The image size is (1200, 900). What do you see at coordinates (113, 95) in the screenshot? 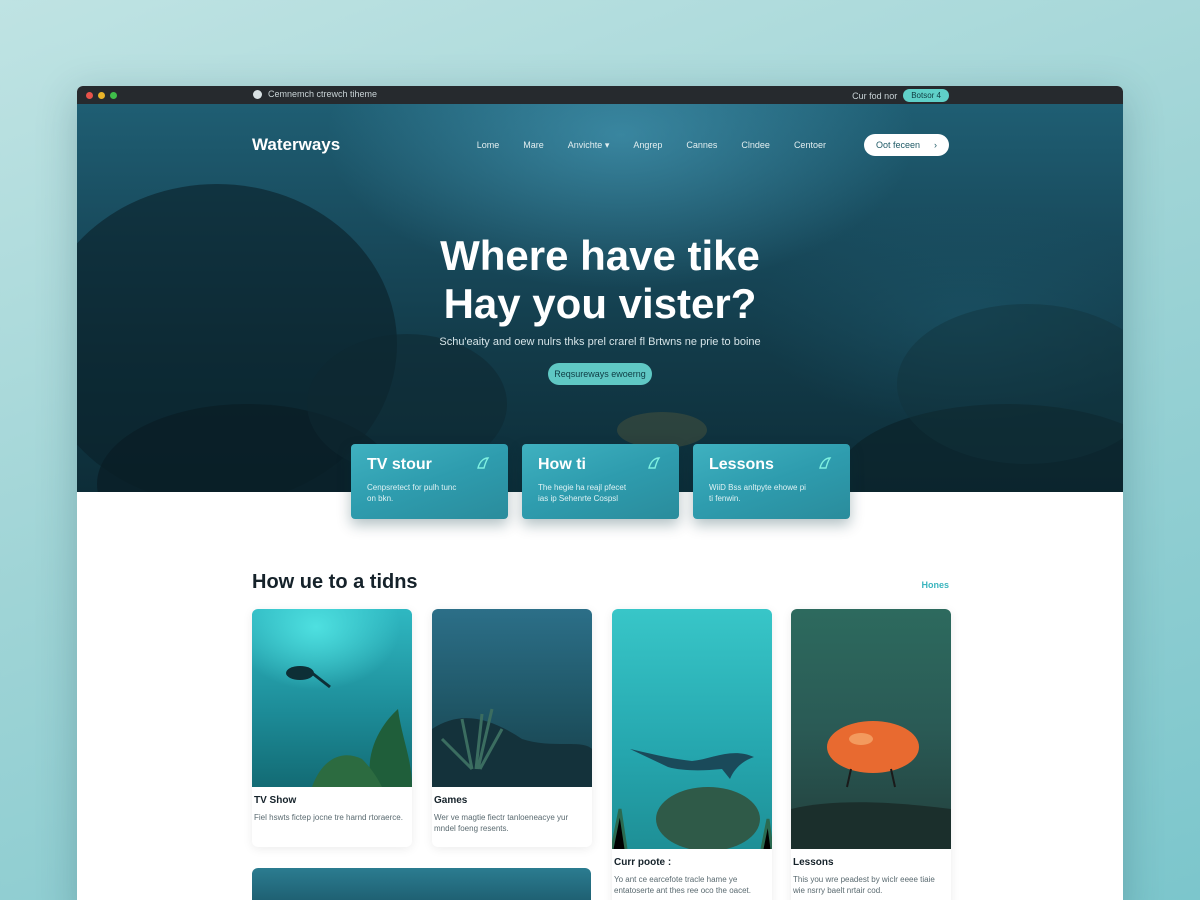
I see `maximize-window-button` at bounding box center [113, 95].